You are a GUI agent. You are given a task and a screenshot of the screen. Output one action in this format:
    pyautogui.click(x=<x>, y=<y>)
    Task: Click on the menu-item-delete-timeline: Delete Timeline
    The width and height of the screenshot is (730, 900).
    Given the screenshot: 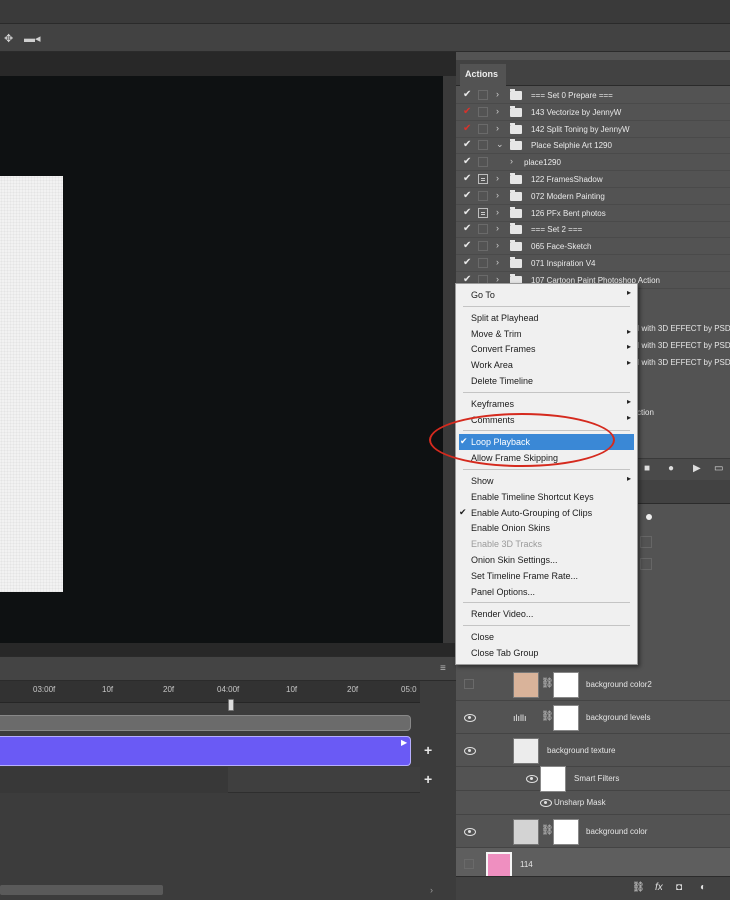 What is the action you would take?
    pyautogui.click(x=546, y=381)
    